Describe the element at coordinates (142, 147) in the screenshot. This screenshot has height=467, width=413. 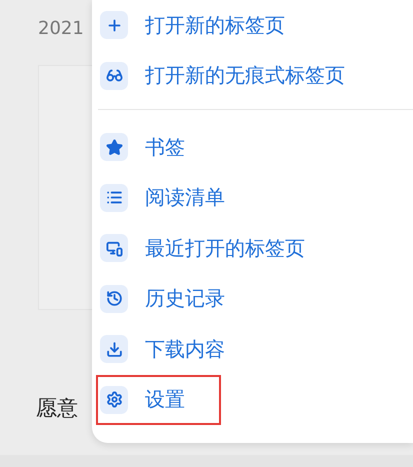
I see `menu-item: 书签` at that location.